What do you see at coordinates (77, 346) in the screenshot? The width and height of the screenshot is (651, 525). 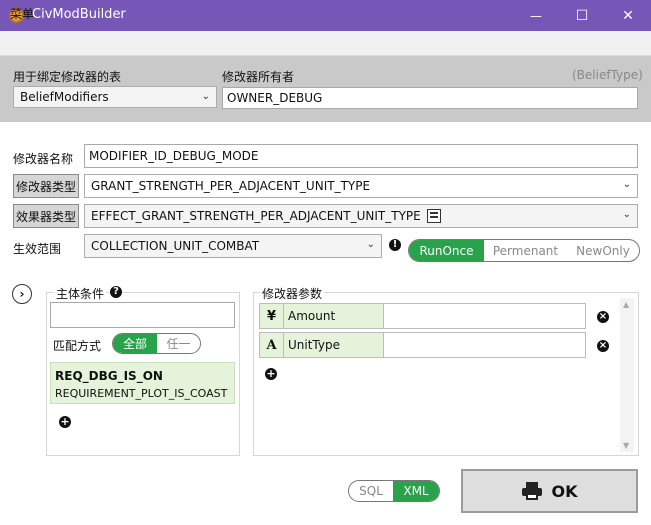 I see `match-label: 匹配方式` at bounding box center [77, 346].